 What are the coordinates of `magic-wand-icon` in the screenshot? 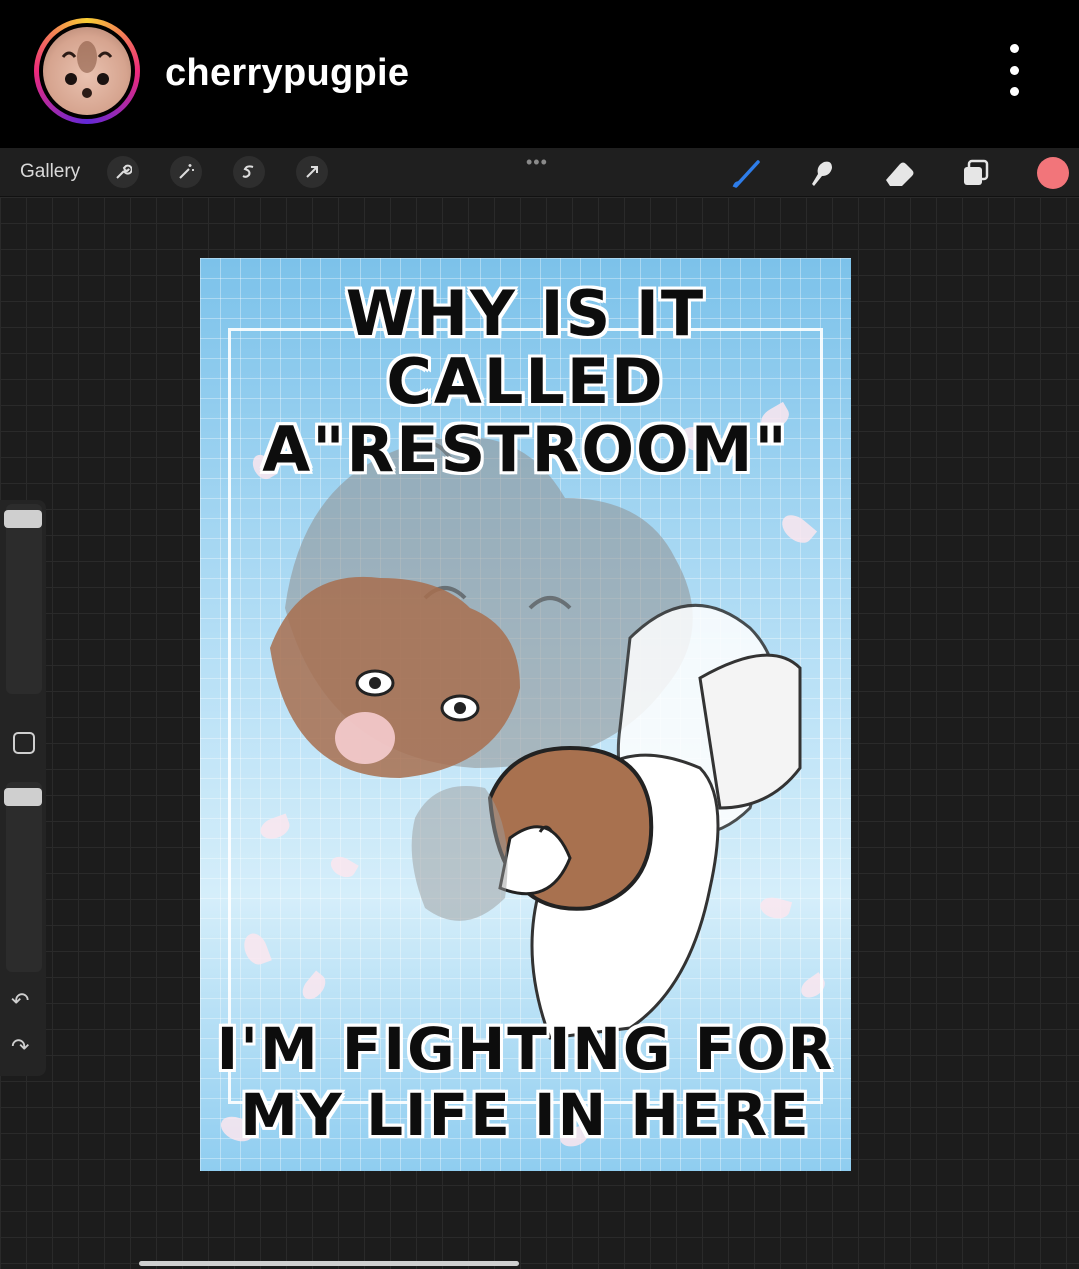 It's located at (186, 172).